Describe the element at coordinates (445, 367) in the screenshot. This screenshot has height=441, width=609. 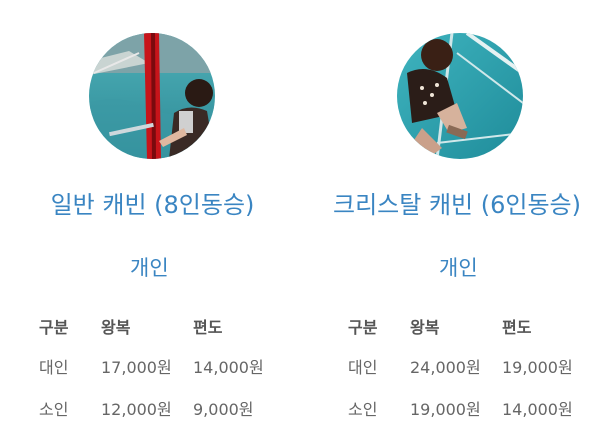
I see `table-cell: 24,000원` at that location.